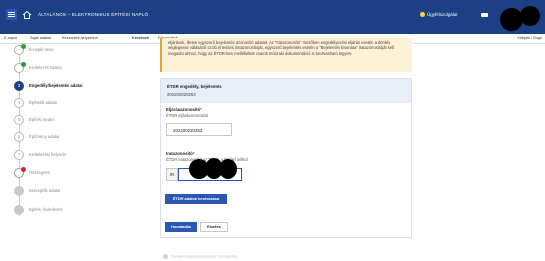 The image size is (545, 261). Describe the element at coordinates (77, 68) in the screenshot. I see `step-item: Kivitelezés típusa` at that location.